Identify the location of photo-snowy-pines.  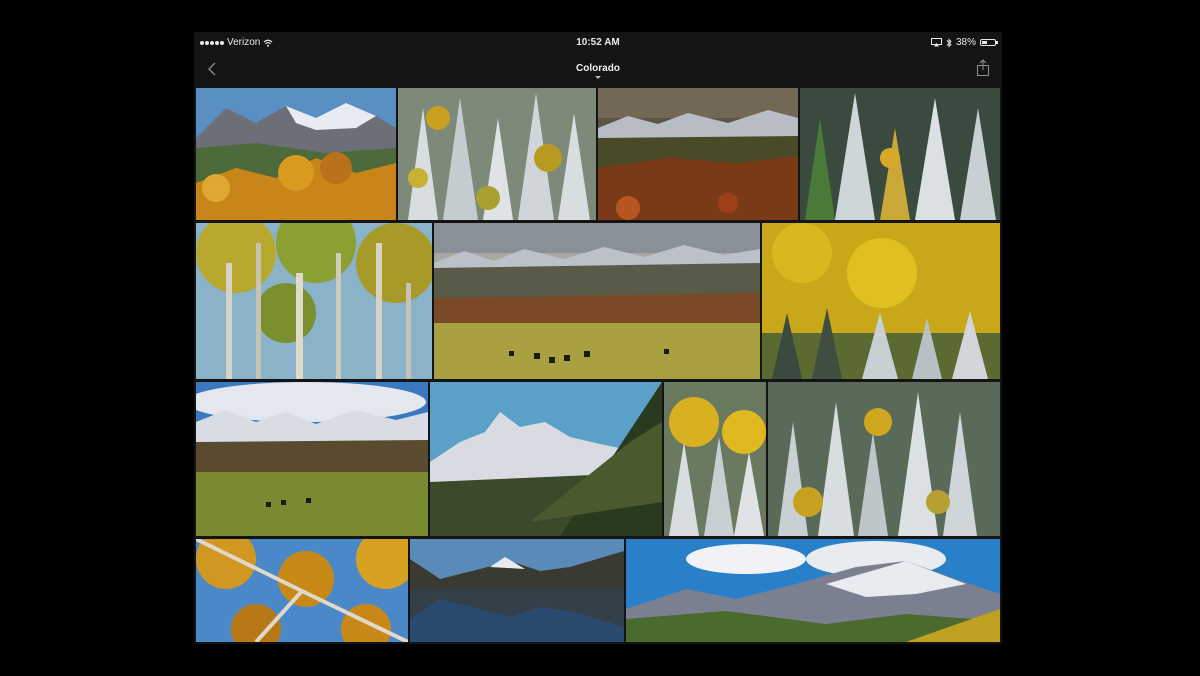
(900, 154).